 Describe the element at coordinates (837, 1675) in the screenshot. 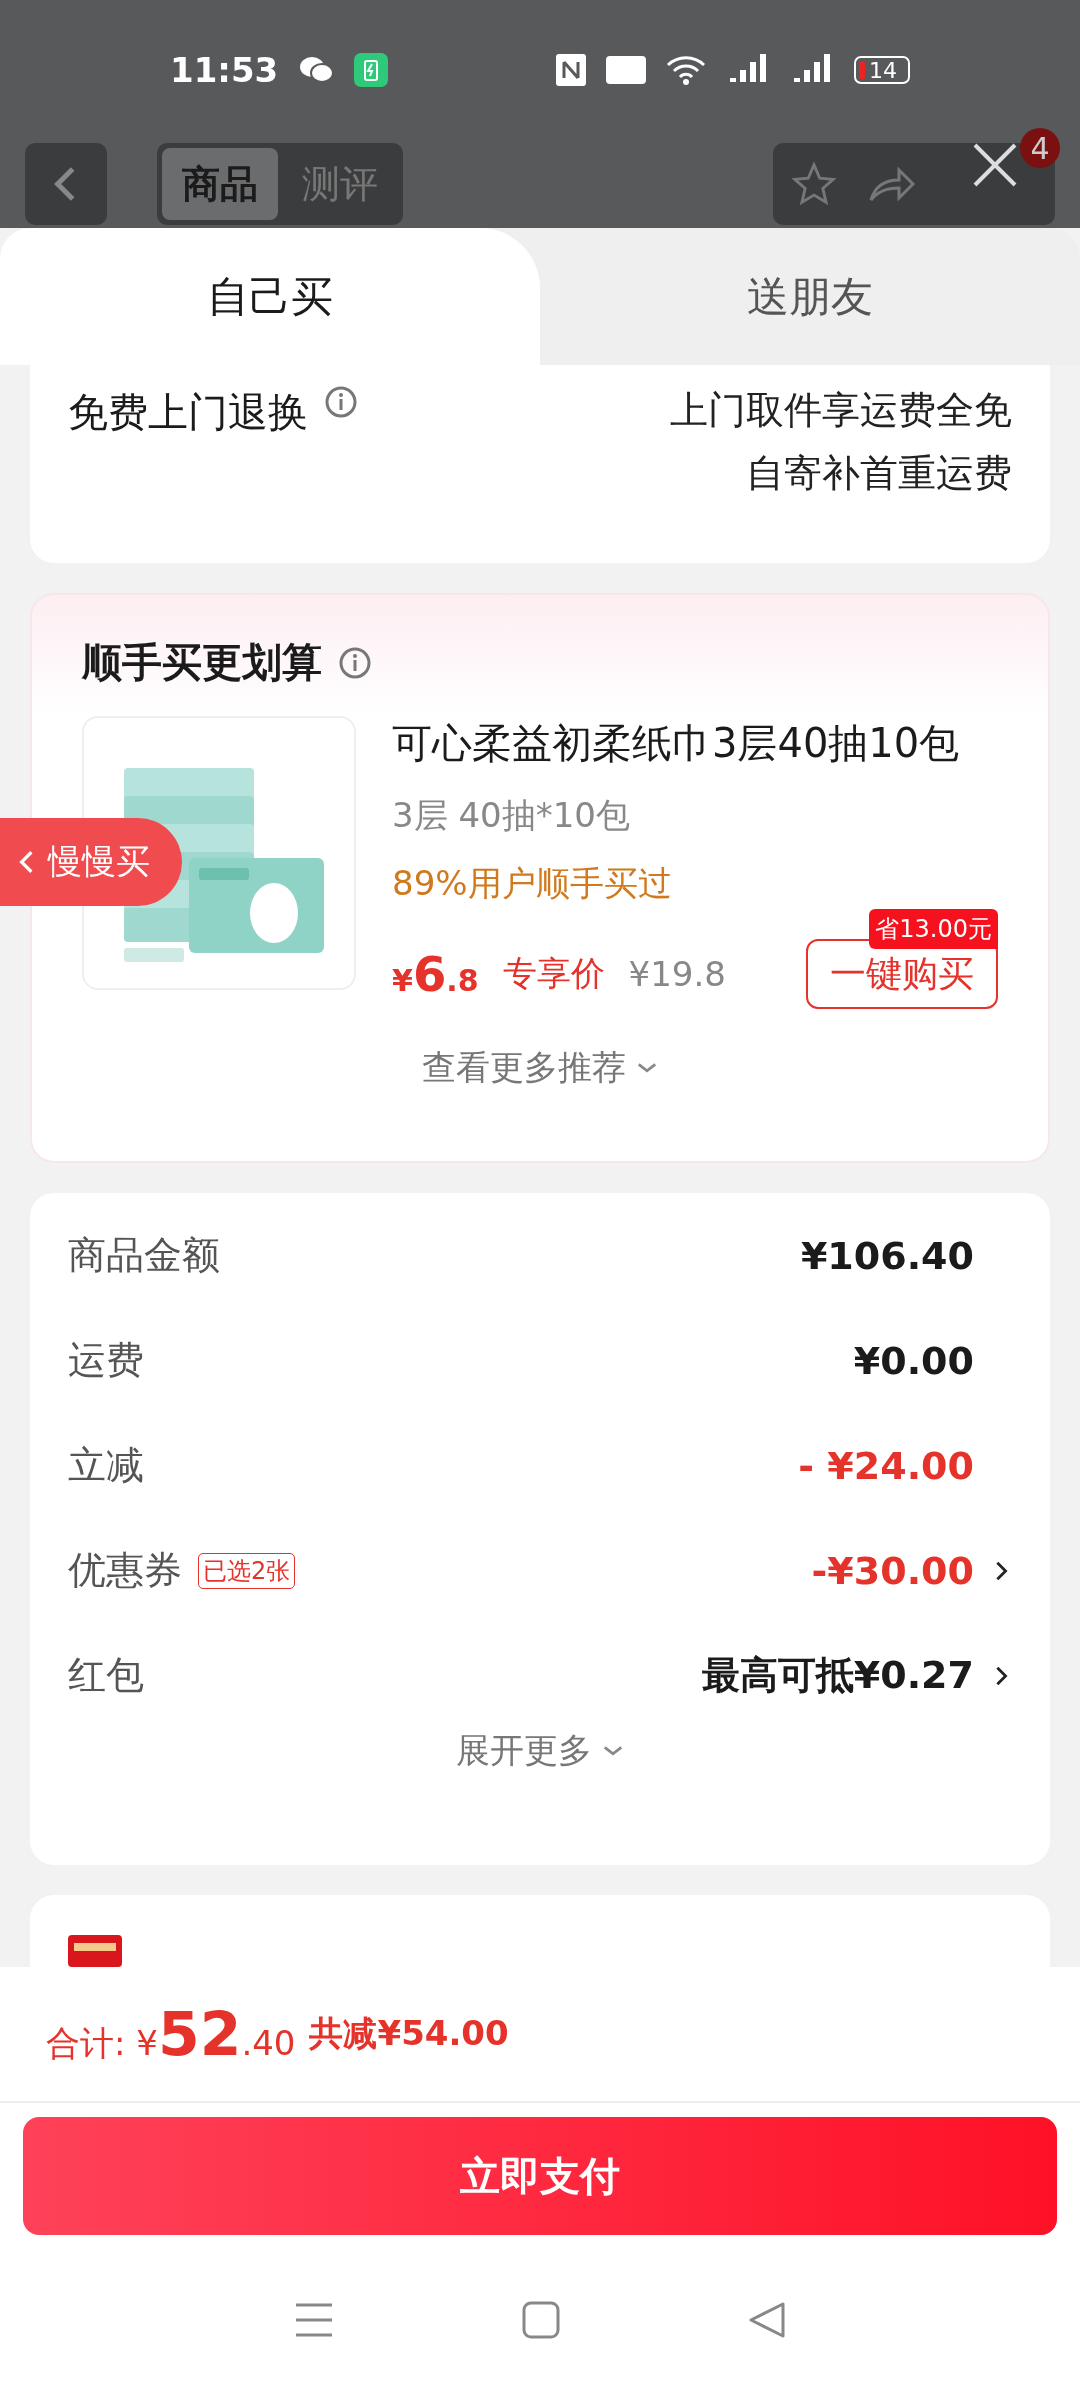

I see `summary-value: 最高可抵¥0.27` at that location.